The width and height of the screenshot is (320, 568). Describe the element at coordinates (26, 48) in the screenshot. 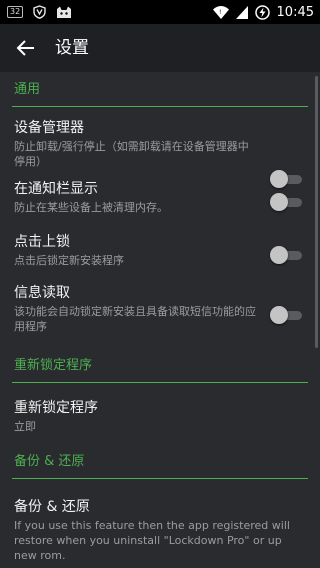

I see `back-arrow-icon` at that location.